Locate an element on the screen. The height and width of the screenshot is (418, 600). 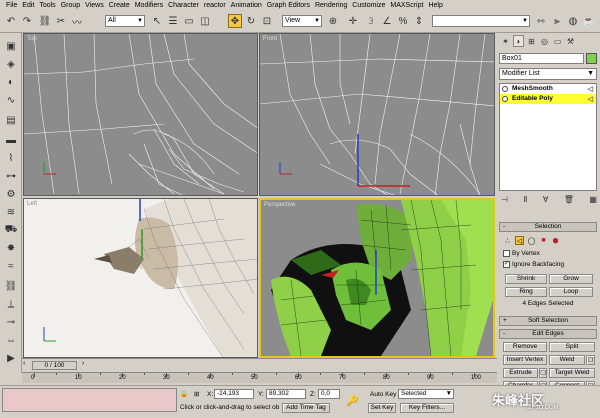
maxscript-listener is located at coordinates (89, 400).